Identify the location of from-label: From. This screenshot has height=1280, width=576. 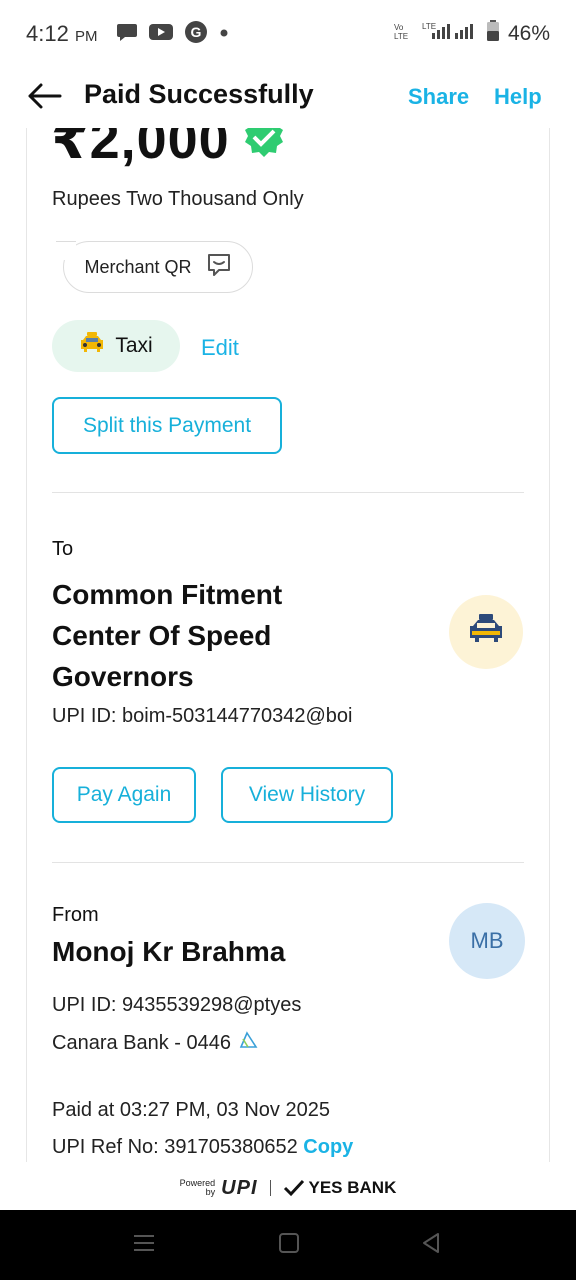
(75, 915).